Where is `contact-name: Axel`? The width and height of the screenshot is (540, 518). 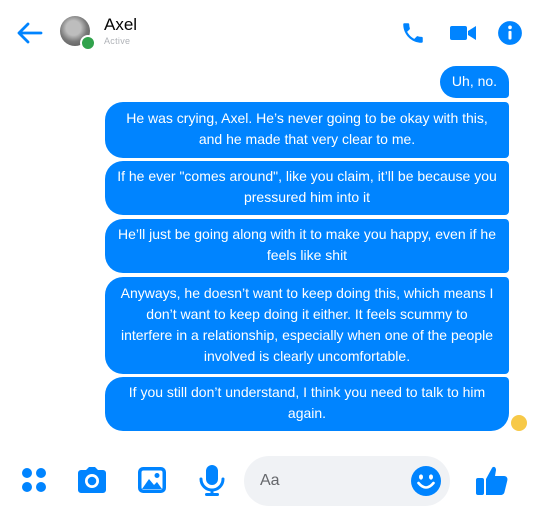 contact-name: Axel is located at coordinates (120, 25).